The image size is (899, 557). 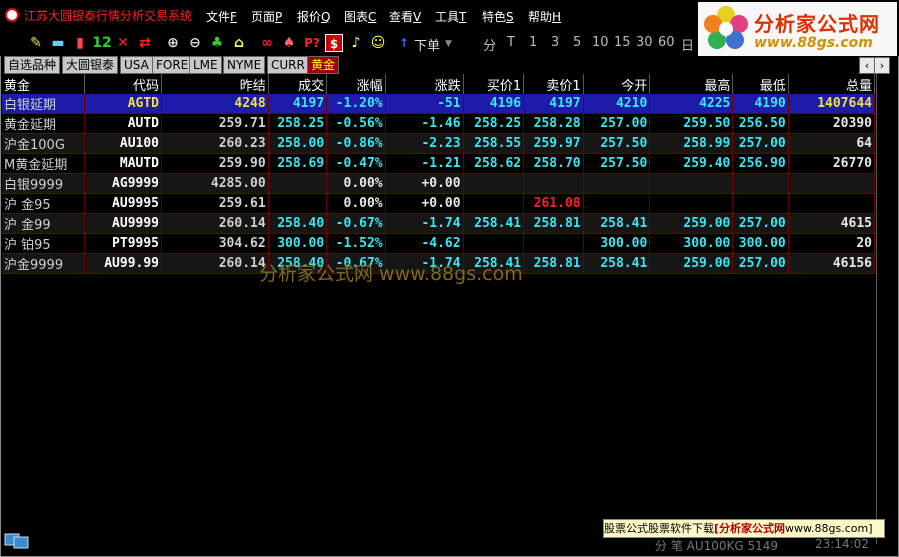 I want to click on status-time: 23:14:02, so click(x=842, y=544).